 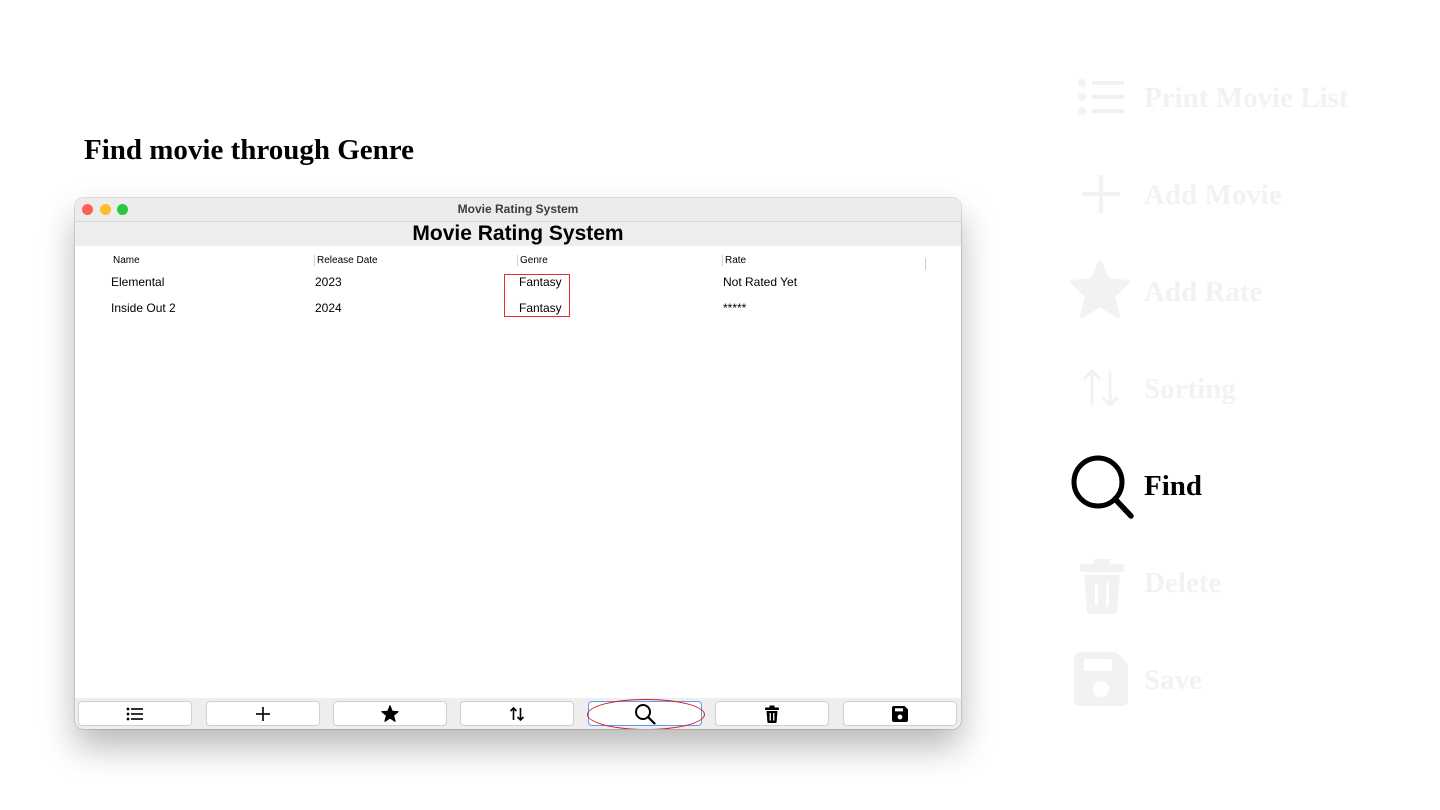 What do you see at coordinates (125, 260) in the screenshot?
I see `column-header-name: Name` at bounding box center [125, 260].